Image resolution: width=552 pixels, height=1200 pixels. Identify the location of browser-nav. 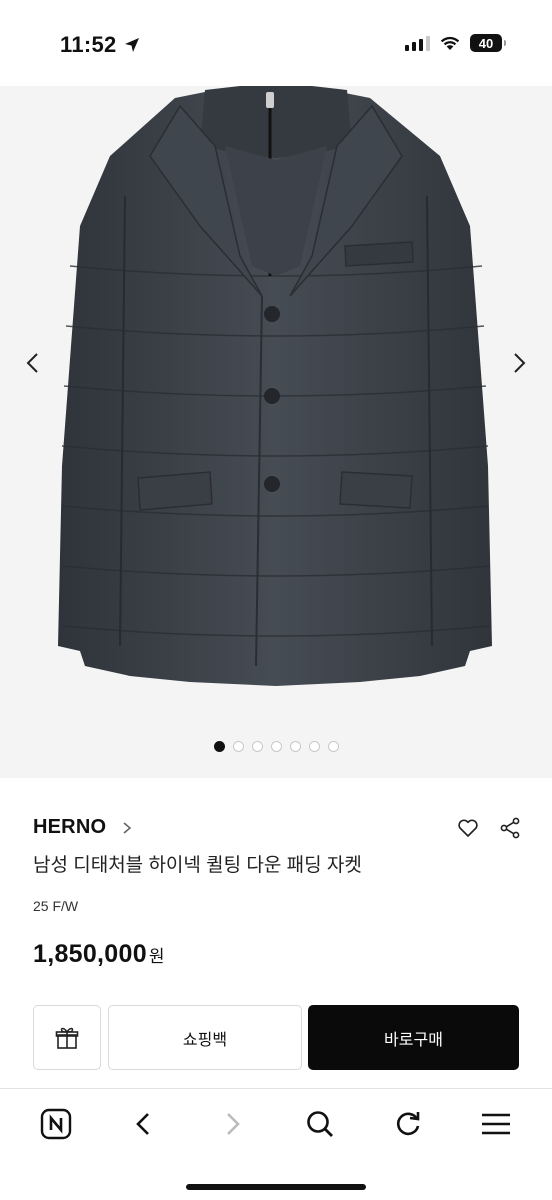
(276, 1124).